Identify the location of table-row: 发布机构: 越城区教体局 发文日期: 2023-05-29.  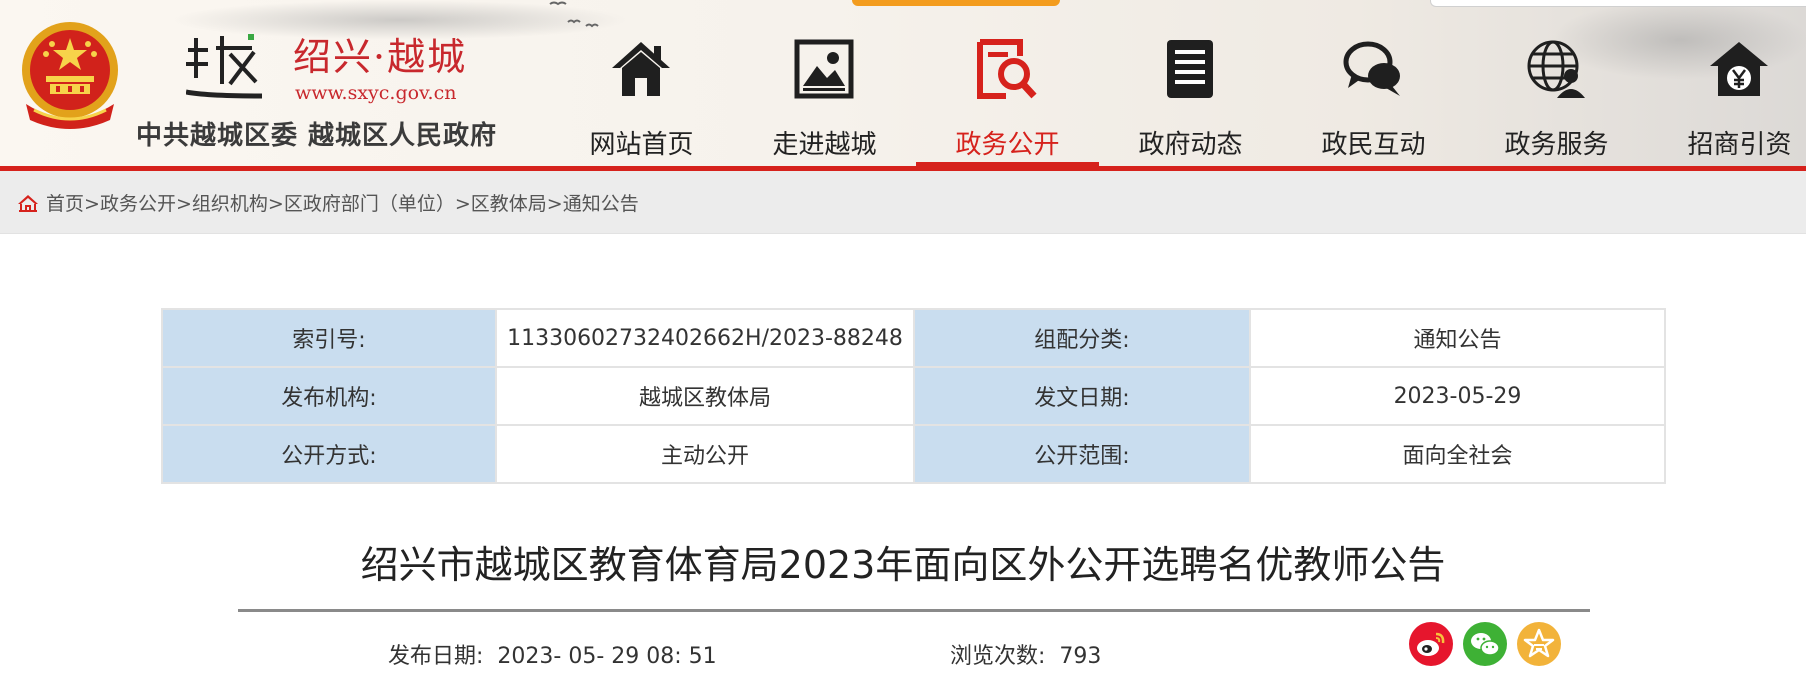
(913, 396).